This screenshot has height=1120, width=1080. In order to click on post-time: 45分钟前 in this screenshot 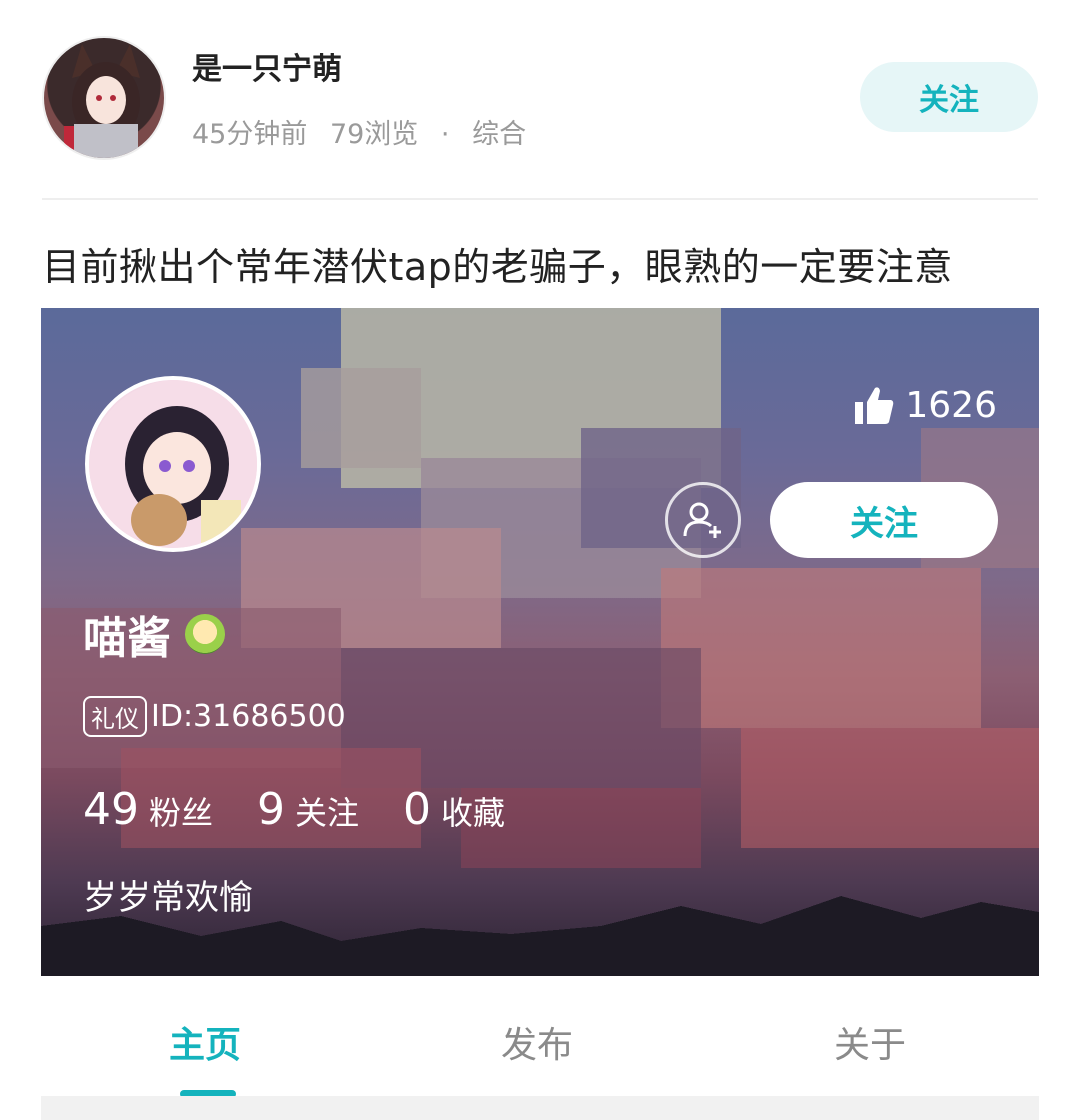, I will do `click(250, 134)`.